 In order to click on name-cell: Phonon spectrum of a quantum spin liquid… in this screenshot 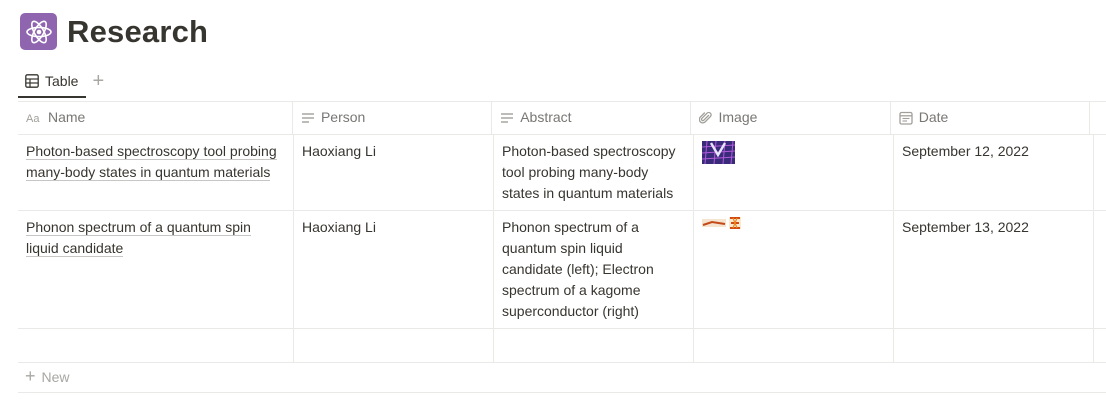, I will do `click(156, 269)`.